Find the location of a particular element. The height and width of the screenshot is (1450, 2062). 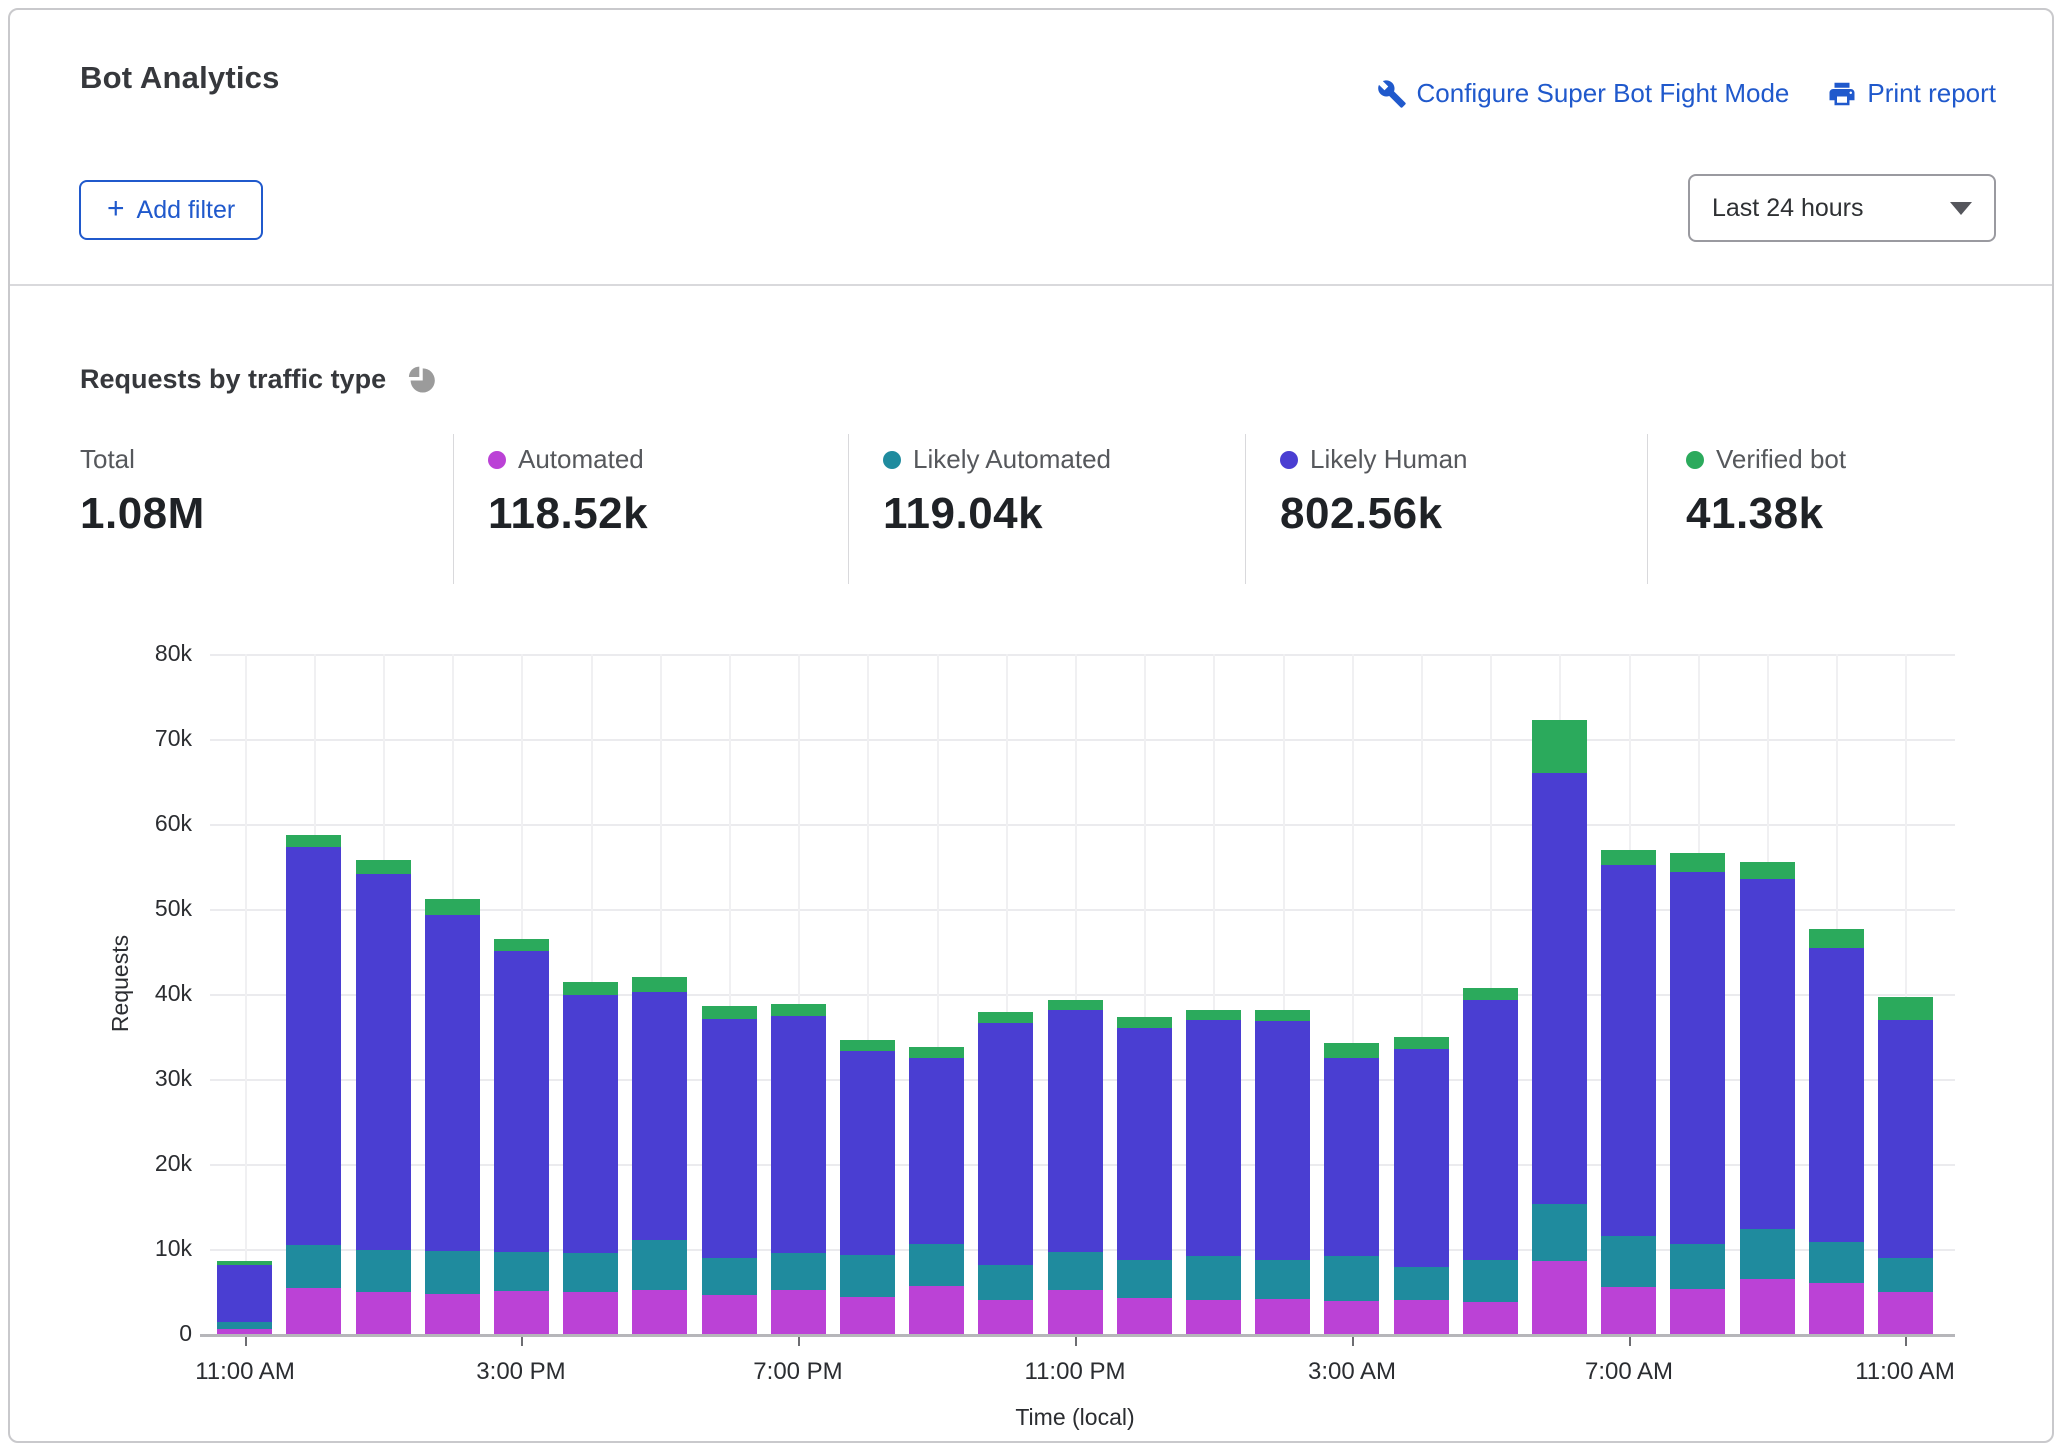

y-tick-label: 60k is located at coordinates (173, 823).